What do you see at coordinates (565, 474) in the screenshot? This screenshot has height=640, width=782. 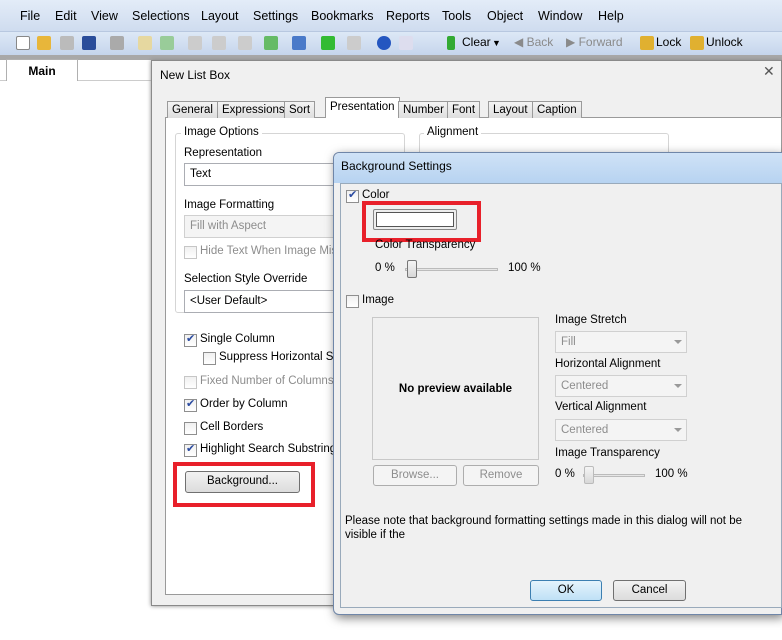 I see `image-transparency-min: 0 %` at bounding box center [565, 474].